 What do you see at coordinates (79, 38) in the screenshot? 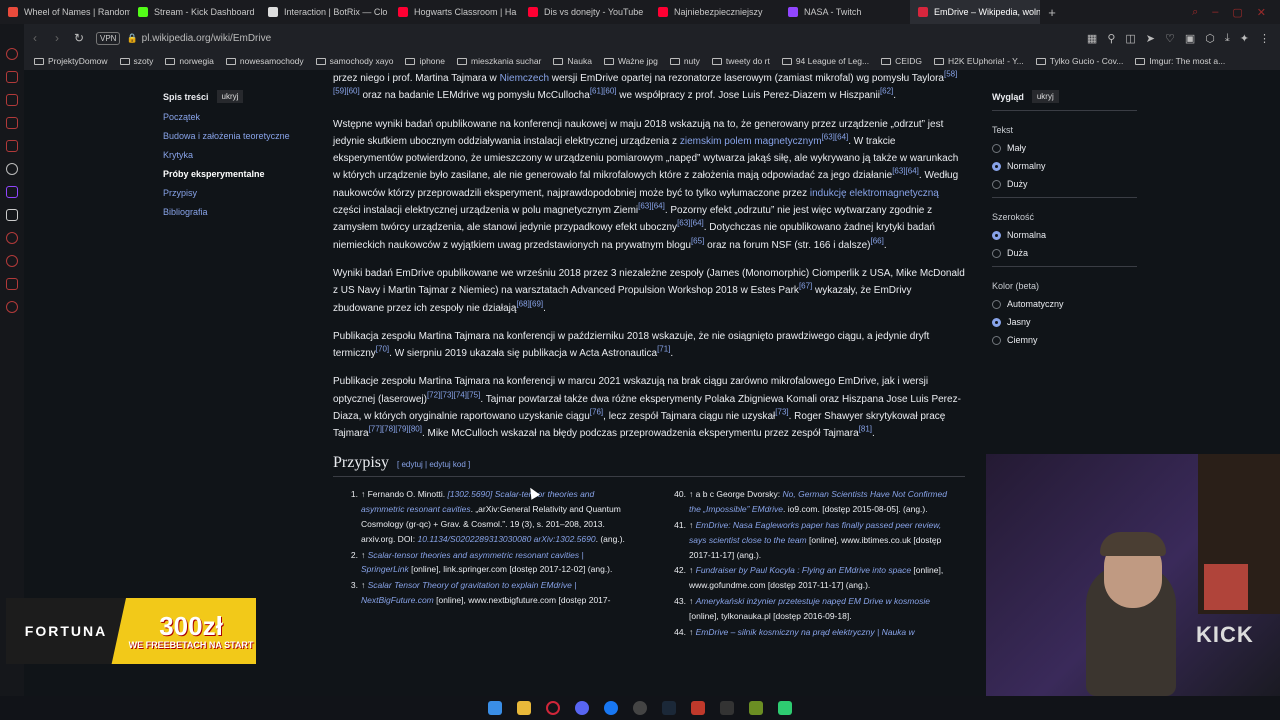
I see `reload-icon: ↻` at bounding box center [79, 38].